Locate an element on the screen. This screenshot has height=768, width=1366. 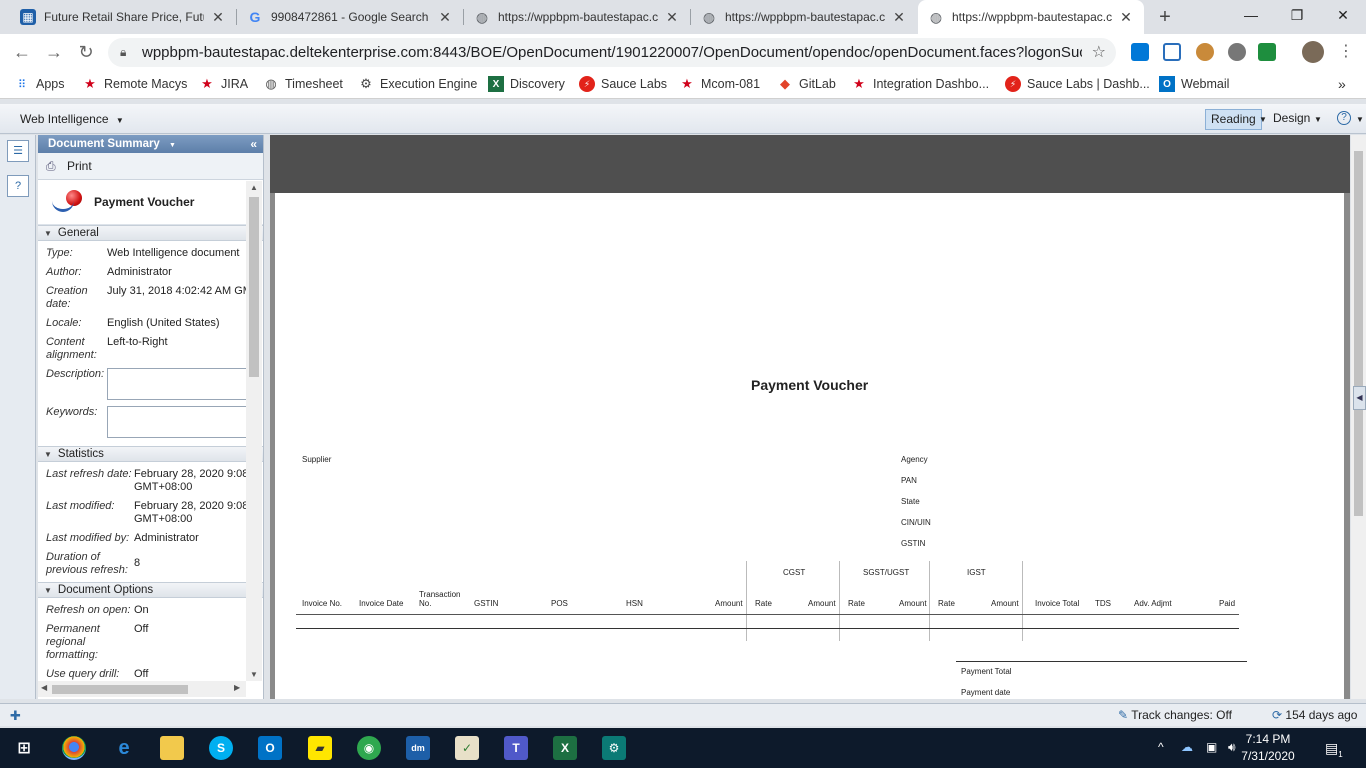
bookmark-label: JIRA is located at coordinates (235, 84).